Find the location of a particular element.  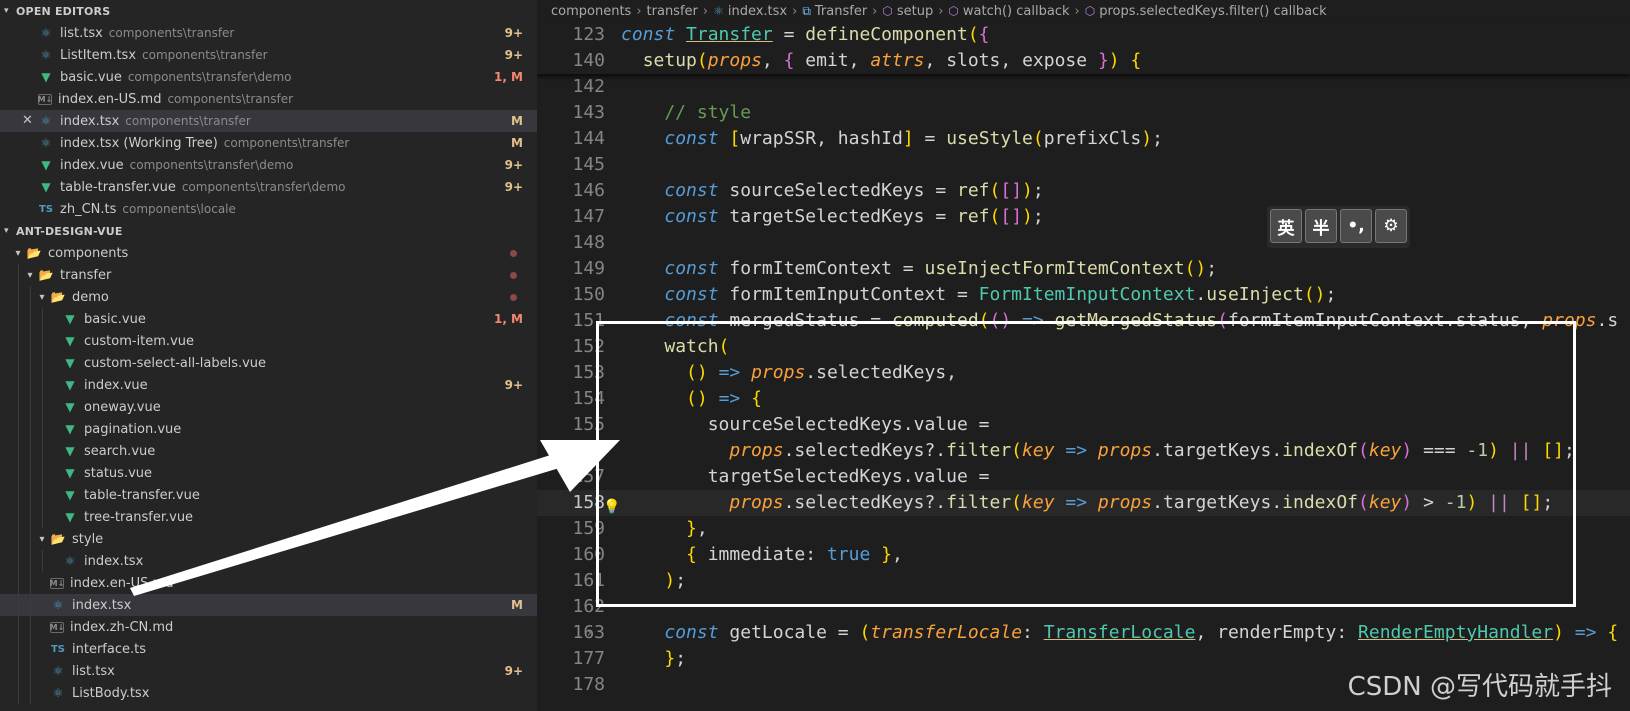

fold-chevron-icon: › is located at coordinates (589, 633).